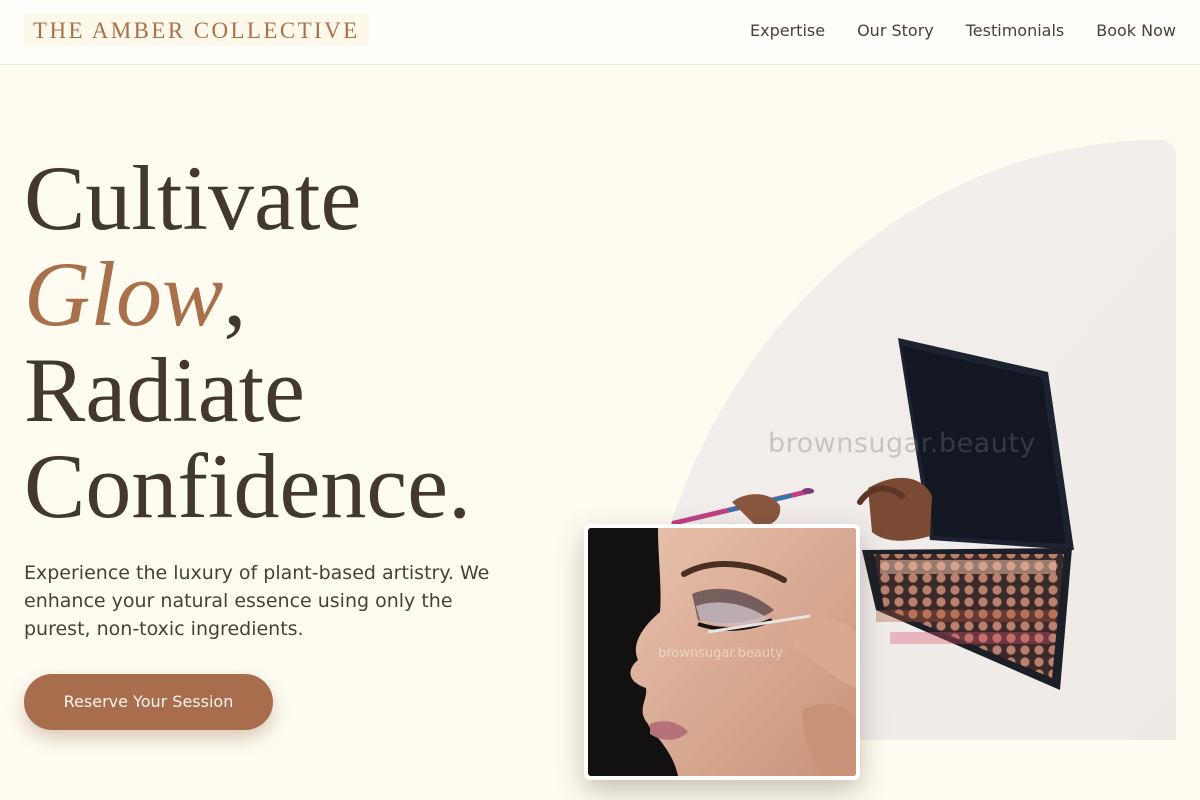 The width and height of the screenshot is (1200, 800). What do you see at coordinates (148, 702) in the screenshot?
I see `reserve-session-button: Reserve Your Session` at bounding box center [148, 702].